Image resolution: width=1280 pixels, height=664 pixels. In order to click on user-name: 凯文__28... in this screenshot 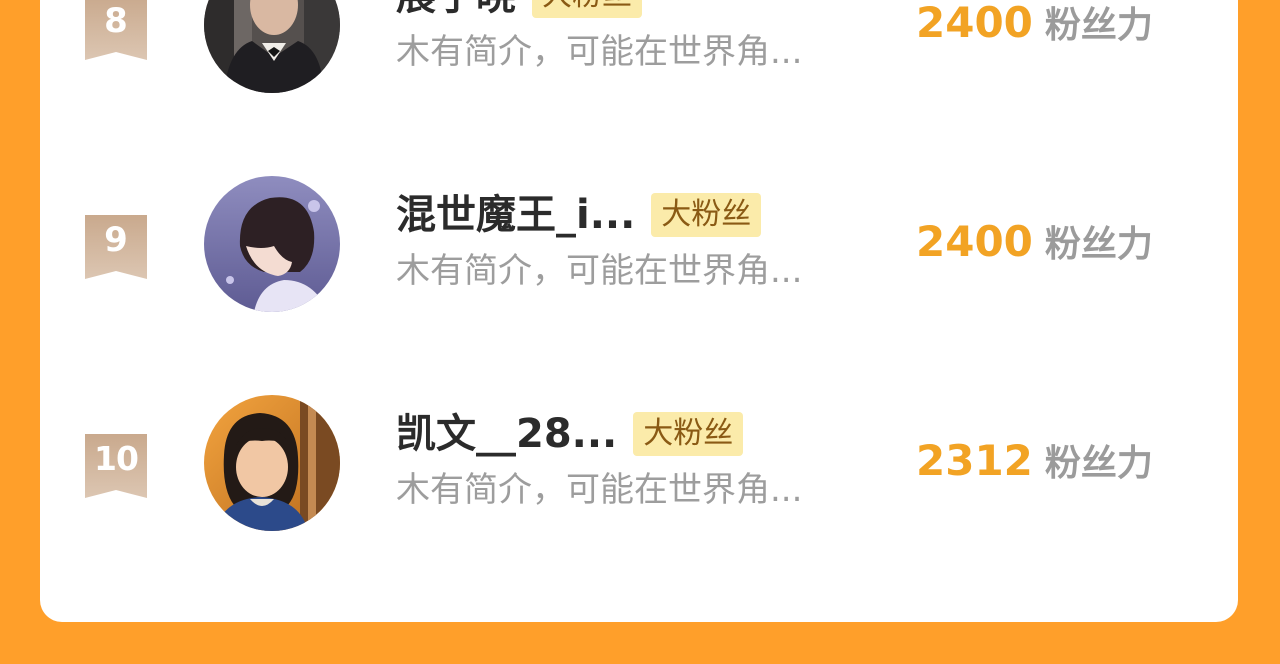, I will do `click(506, 434)`.